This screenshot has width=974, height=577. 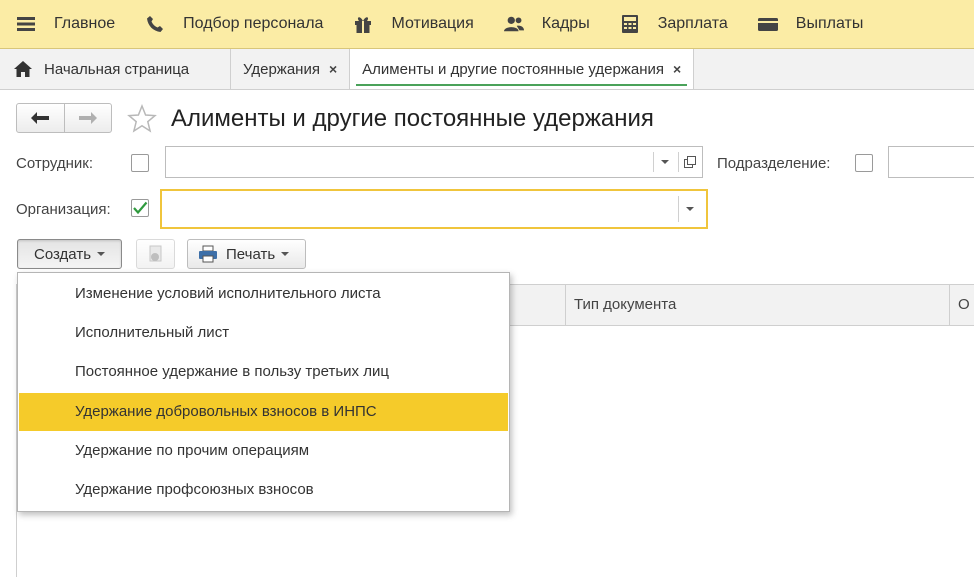 I want to click on menu-payments: Выплаты, so click(x=810, y=24).